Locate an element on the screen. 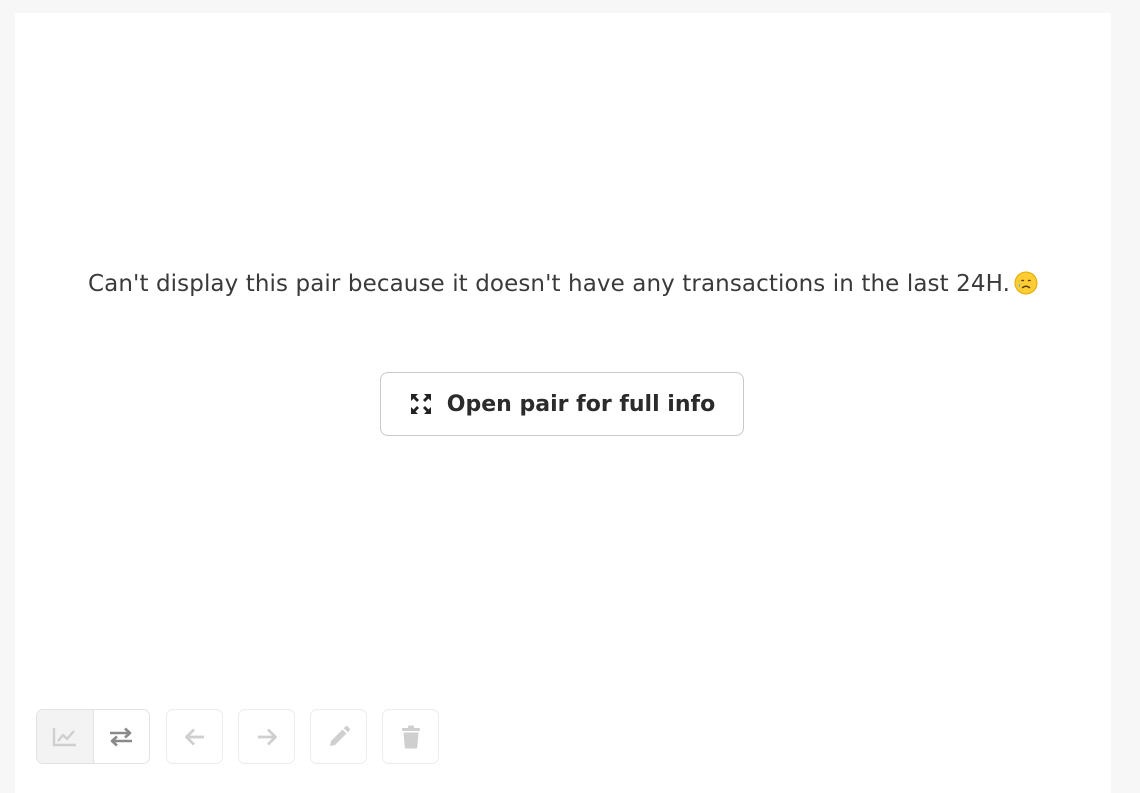 The height and width of the screenshot is (793, 1140). edit-button is located at coordinates (338, 736).